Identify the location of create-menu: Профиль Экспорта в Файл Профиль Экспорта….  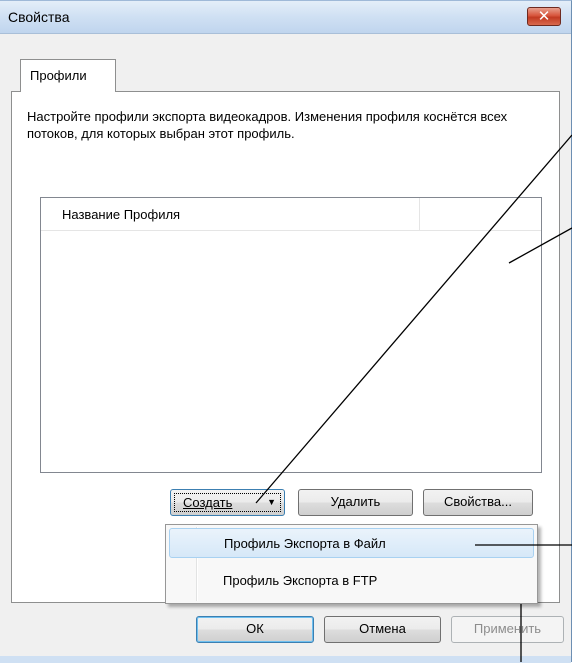
(351, 564).